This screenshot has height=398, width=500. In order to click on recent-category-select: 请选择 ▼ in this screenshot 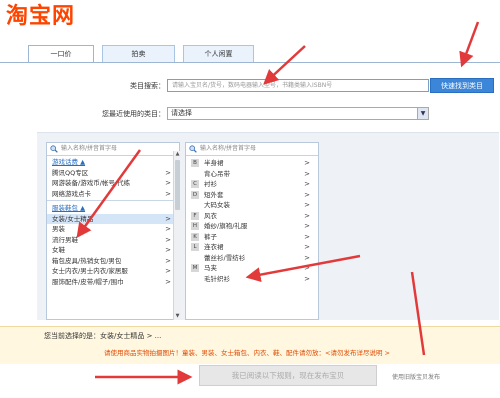, I will do `click(298, 113)`.